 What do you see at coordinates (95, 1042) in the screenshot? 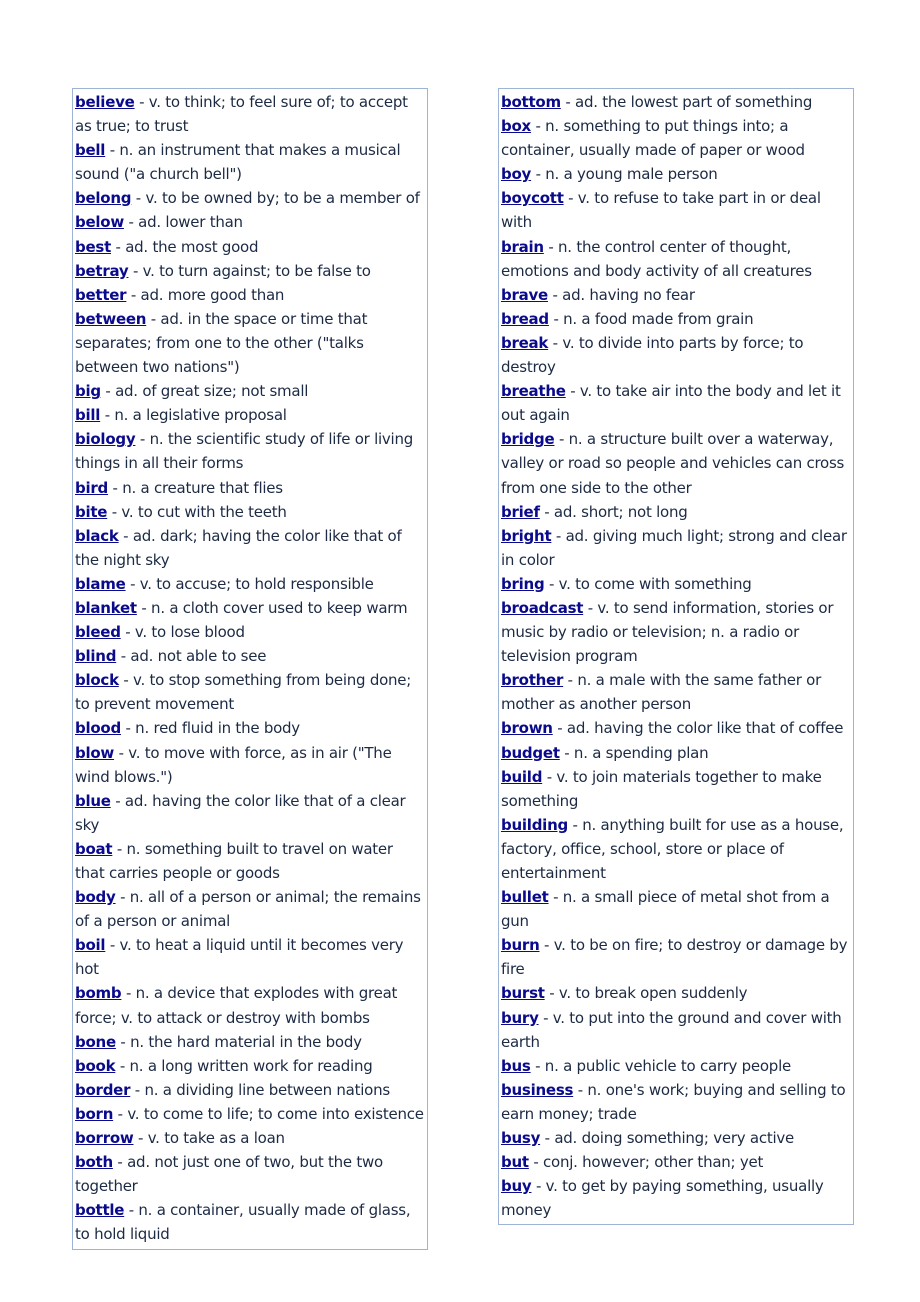
I see `glossary-word-link: bone` at bounding box center [95, 1042].